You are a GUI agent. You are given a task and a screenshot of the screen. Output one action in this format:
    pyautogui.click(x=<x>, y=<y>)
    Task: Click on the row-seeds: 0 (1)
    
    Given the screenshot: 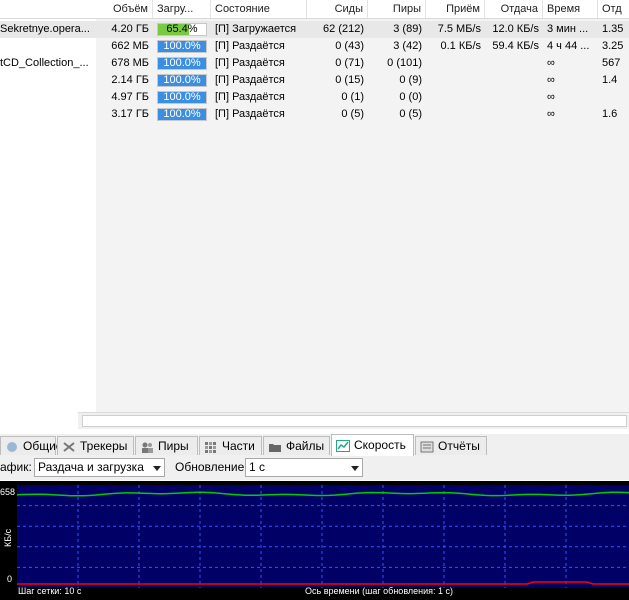 What is the action you would take?
    pyautogui.click(x=352, y=97)
    